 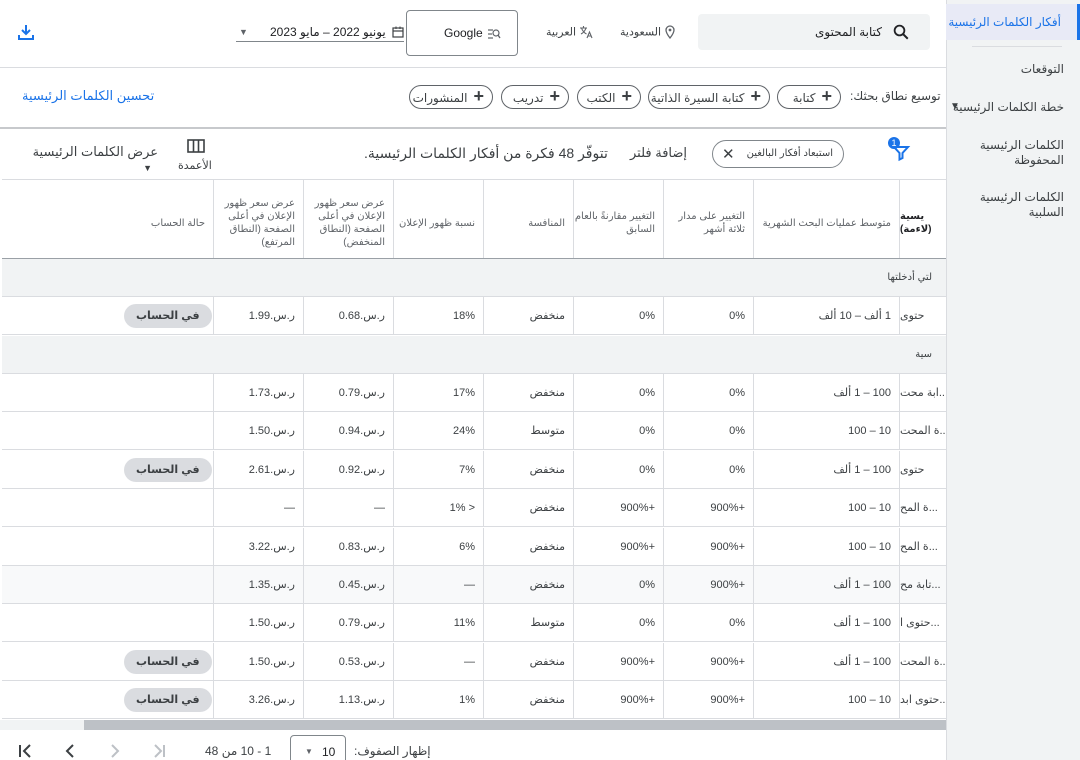 I want to click on last-page-icon, so click(x=159, y=751).